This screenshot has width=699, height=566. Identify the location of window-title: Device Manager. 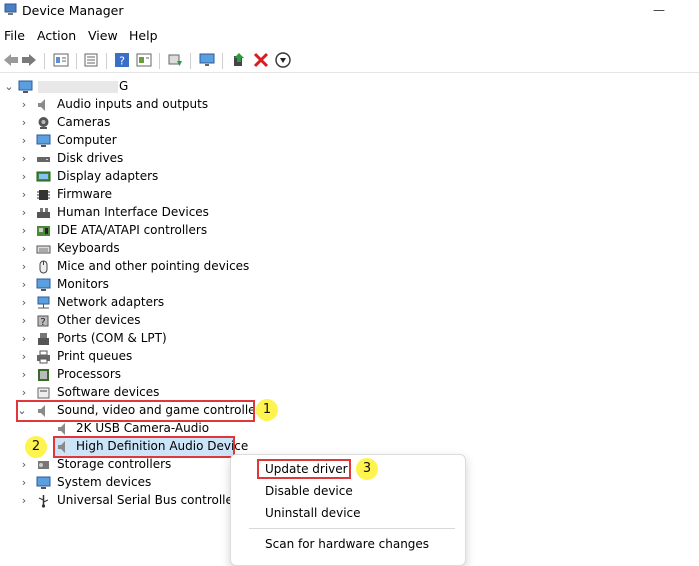
(73, 10).